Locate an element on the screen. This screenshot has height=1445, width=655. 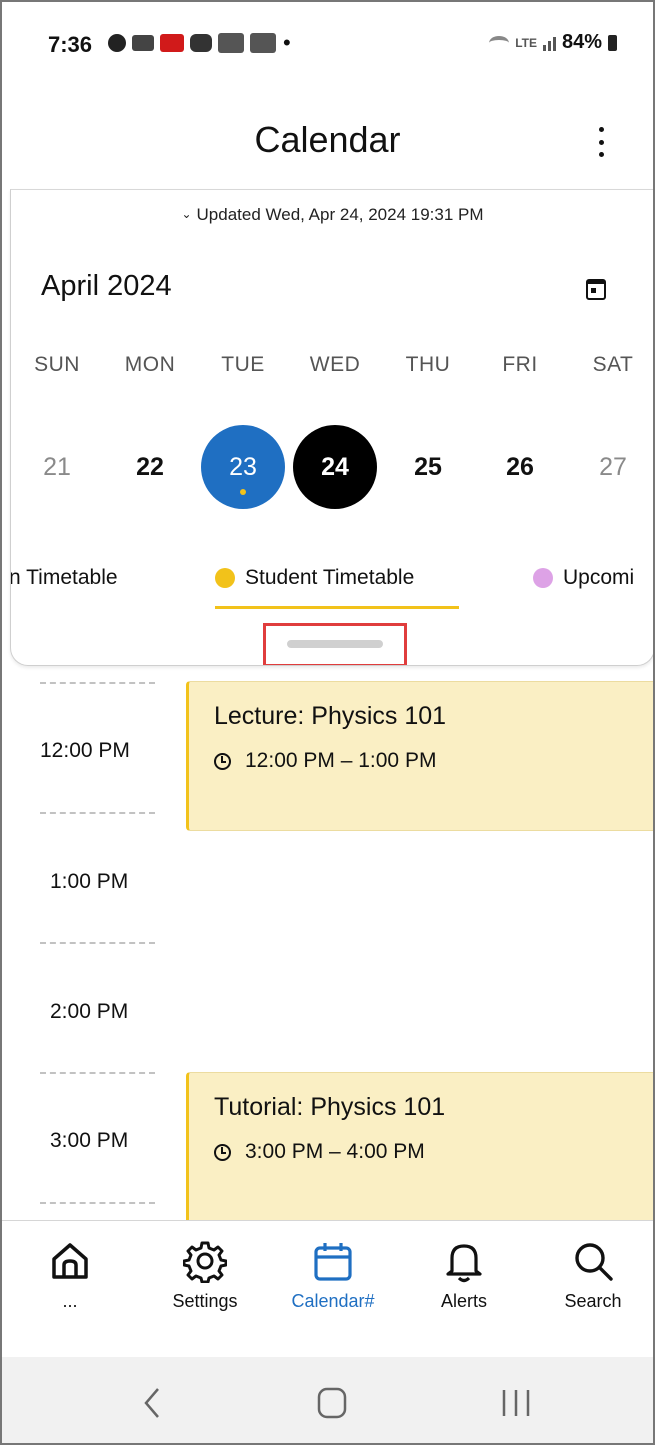
timetable-tabs: n Timetable Student Timetable Upcomi is located at coordinates (331, 584).